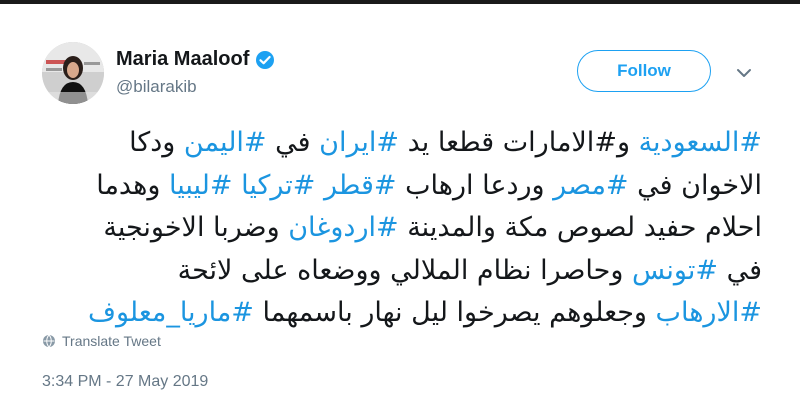 The image size is (800, 404). What do you see at coordinates (580, 227) in the screenshot?
I see `tweet-text-segment: احلام حفيد لصوص مكة والمدينة` at bounding box center [580, 227].